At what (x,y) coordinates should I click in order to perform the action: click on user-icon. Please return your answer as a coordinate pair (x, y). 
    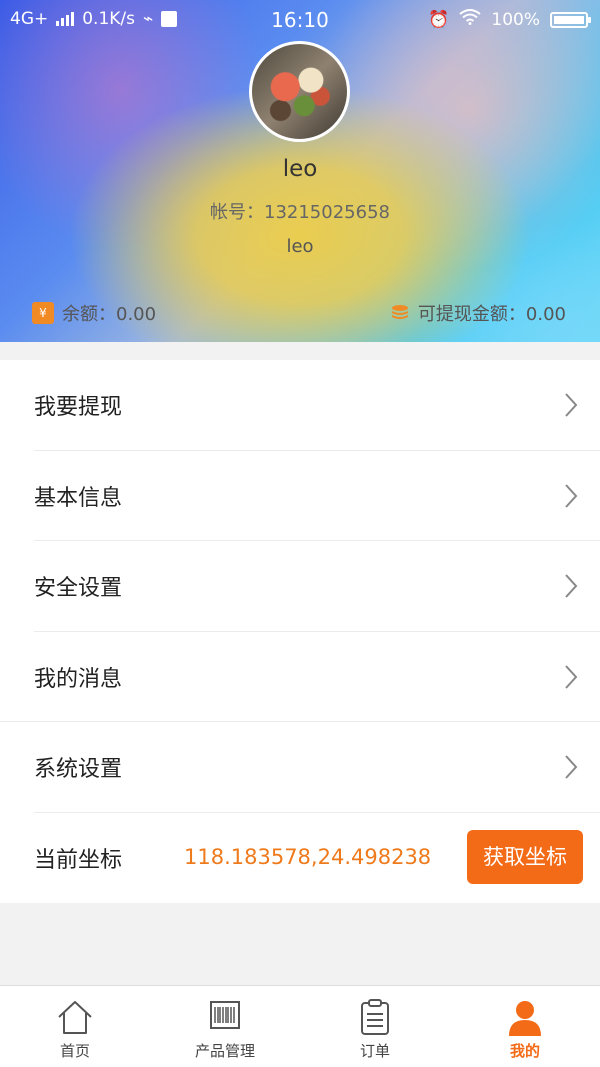
    Looking at the image, I should click on (525, 1018).